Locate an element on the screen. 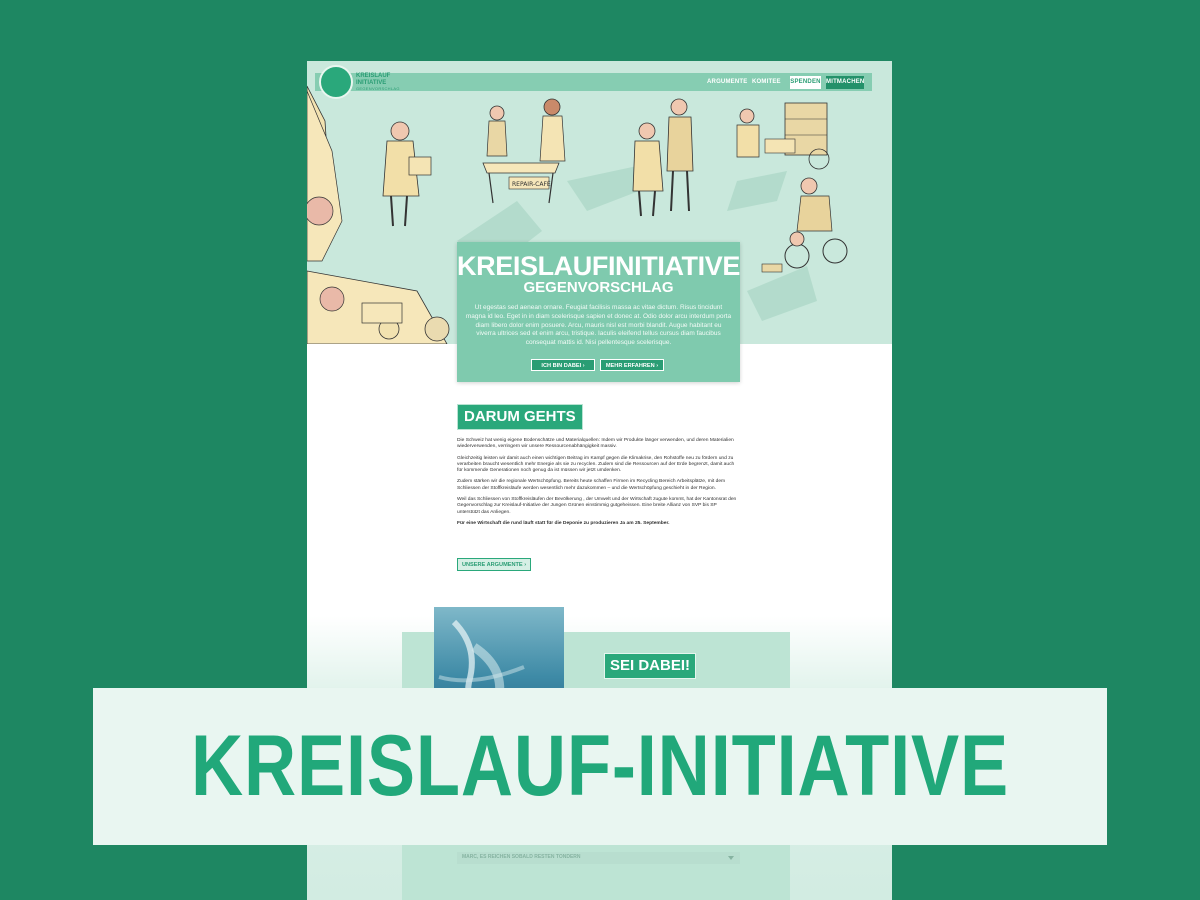 The width and height of the screenshot is (1200, 900). nav-komitee: KOMITEE is located at coordinates (766, 82).